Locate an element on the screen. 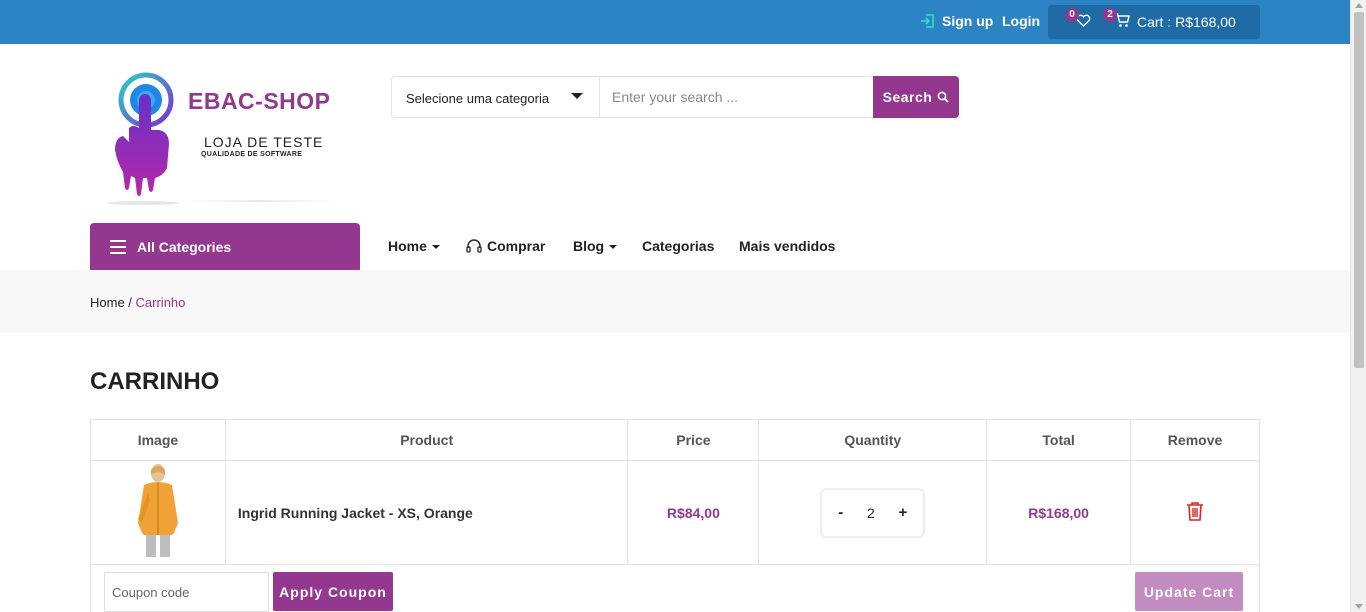  product-image-cell is located at coordinates (158, 512).